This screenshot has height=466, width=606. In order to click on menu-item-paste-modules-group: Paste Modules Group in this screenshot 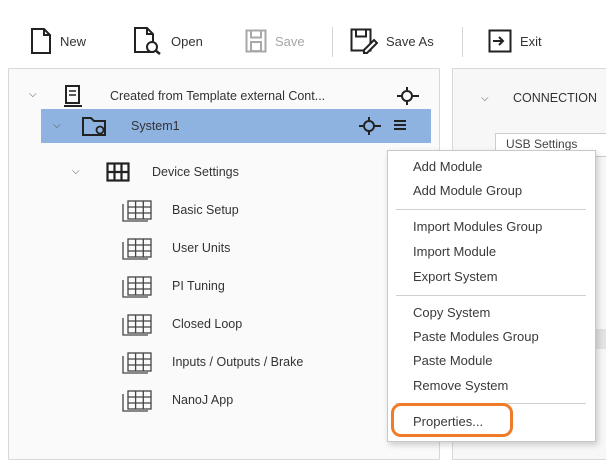, I will do `click(476, 336)`.